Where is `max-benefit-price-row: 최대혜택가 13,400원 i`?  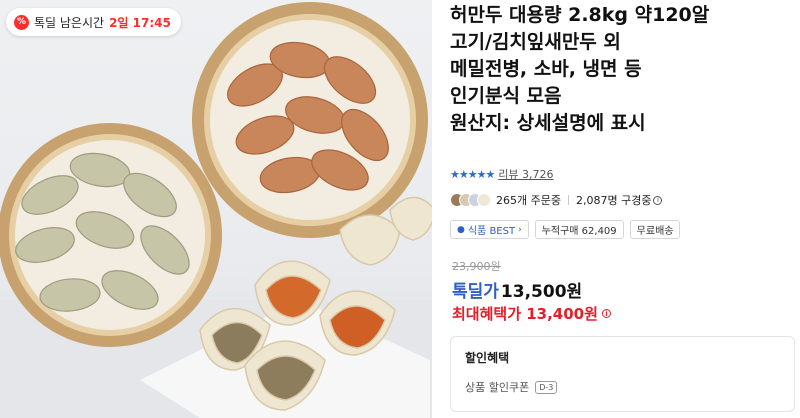
max-benefit-price-row: 최대혜택가 13,400원 i is located at coordinates (531, 313).